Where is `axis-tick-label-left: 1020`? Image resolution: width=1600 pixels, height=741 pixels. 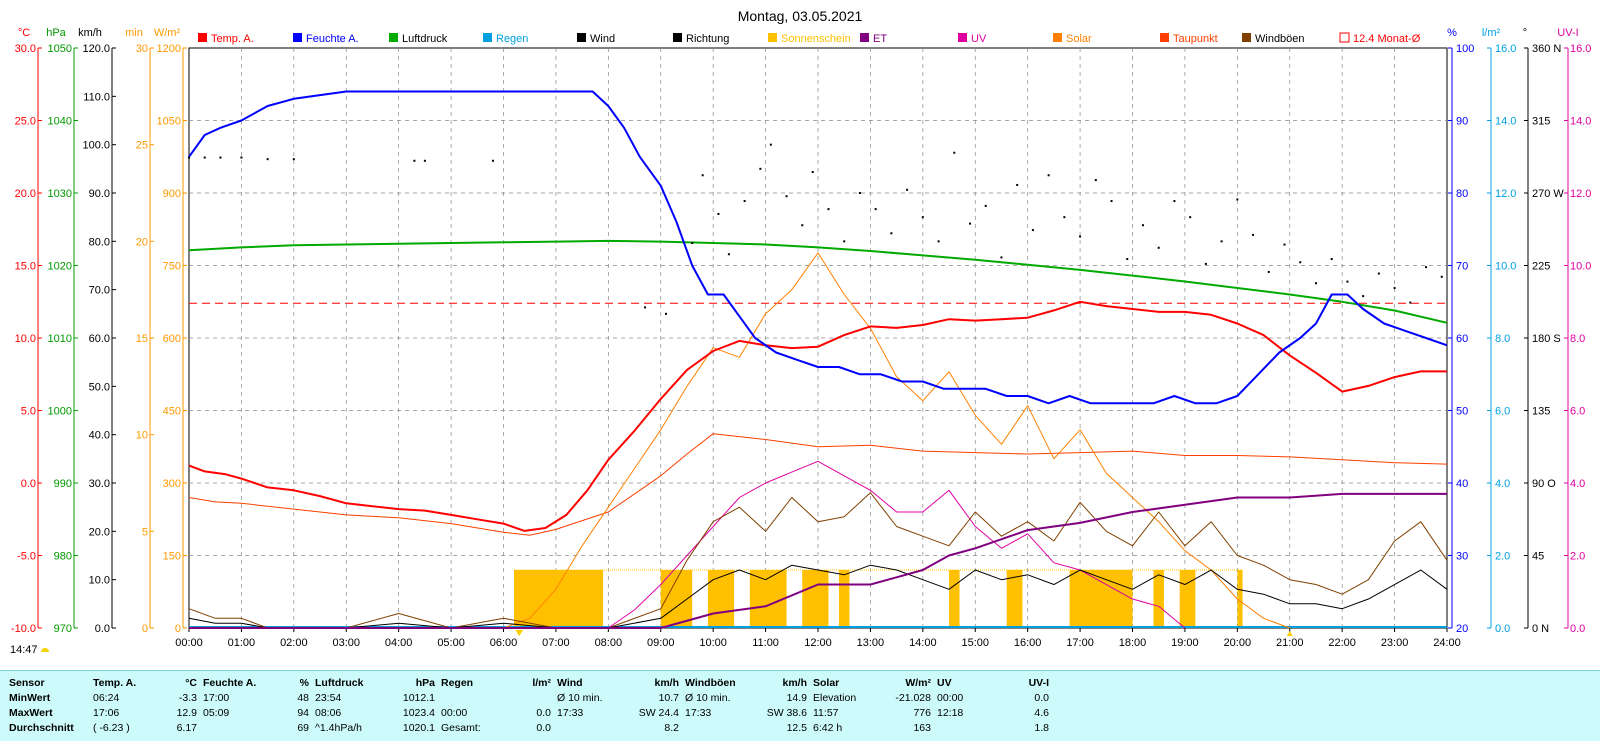 axis-tick-label-left: 1020 is located at coordinates (60, 267).